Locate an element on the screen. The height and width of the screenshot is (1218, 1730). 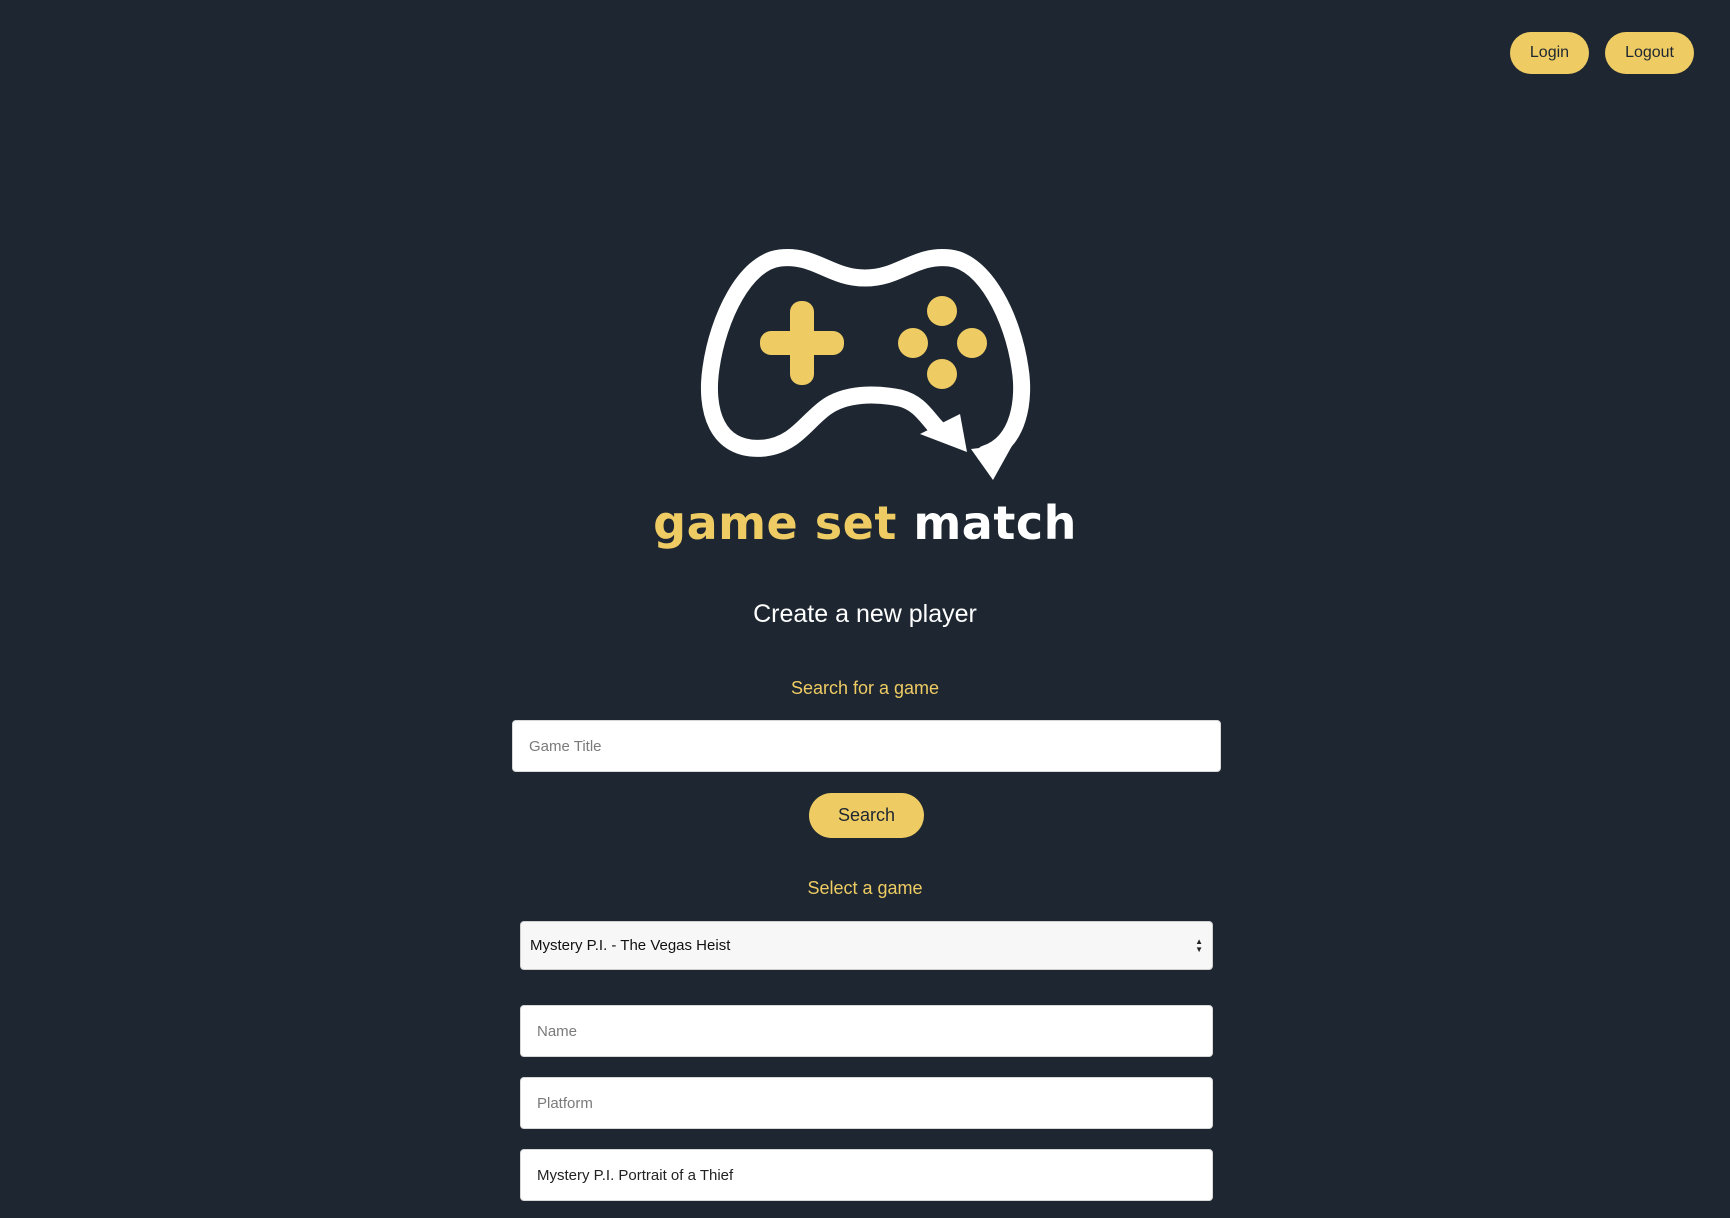
game-select-value: Mystery P.I. - The Vegas Heist is located at coordinates (630, 945).